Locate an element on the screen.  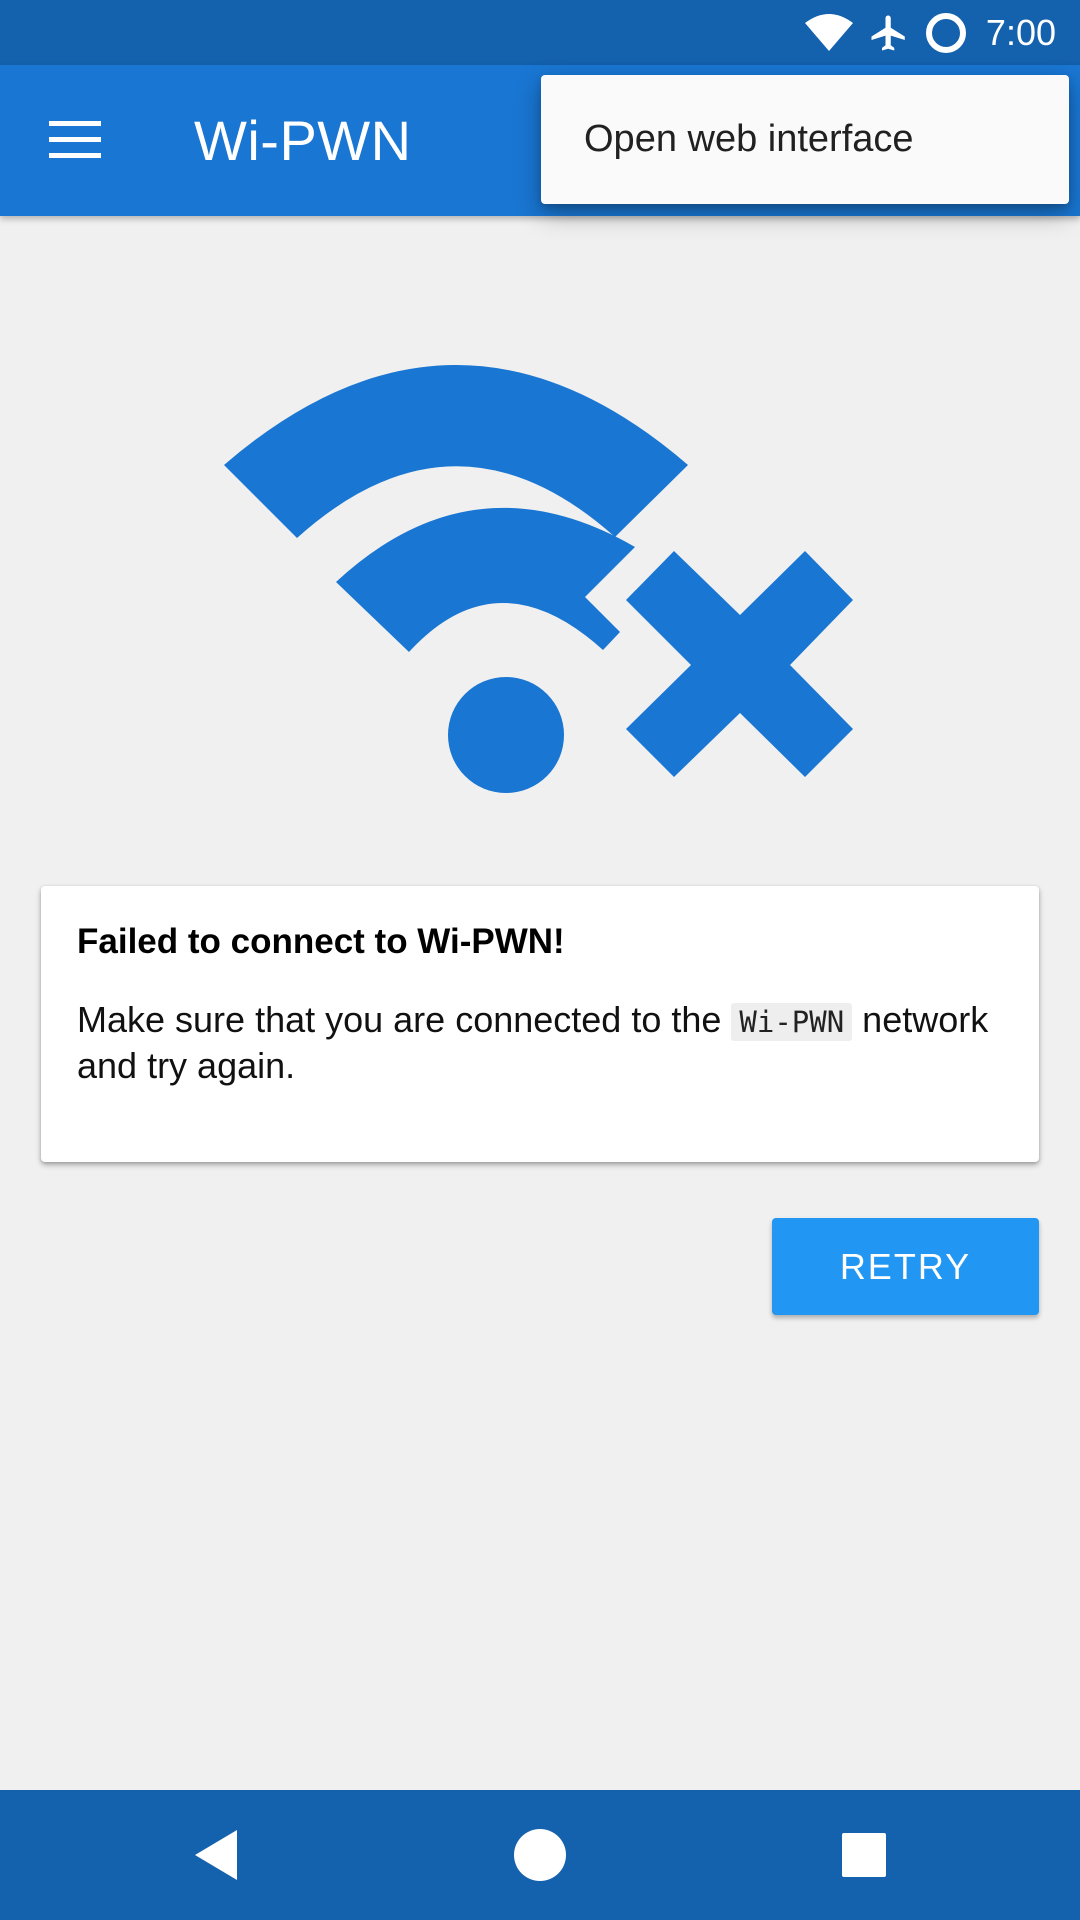
airplane-mode-icon is located at coordinates (889, 33).